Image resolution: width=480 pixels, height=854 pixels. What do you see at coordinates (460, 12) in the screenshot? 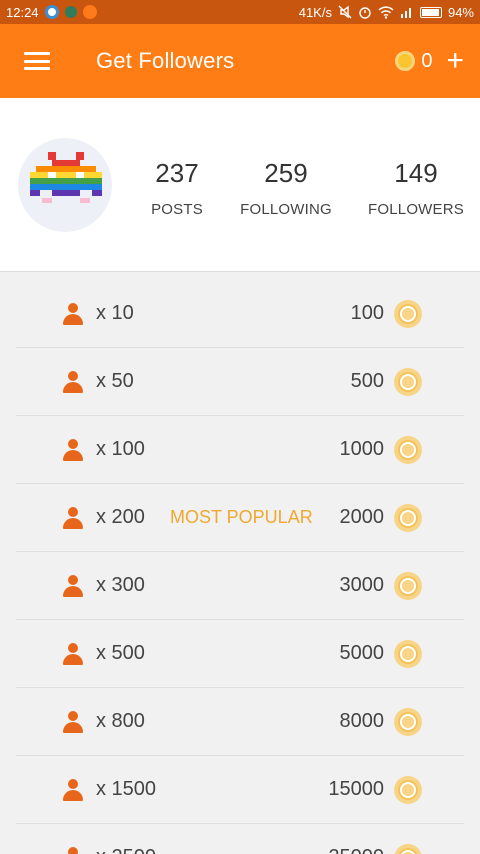
I see `battery-percent: 94%` at bounding box center [460, 12].